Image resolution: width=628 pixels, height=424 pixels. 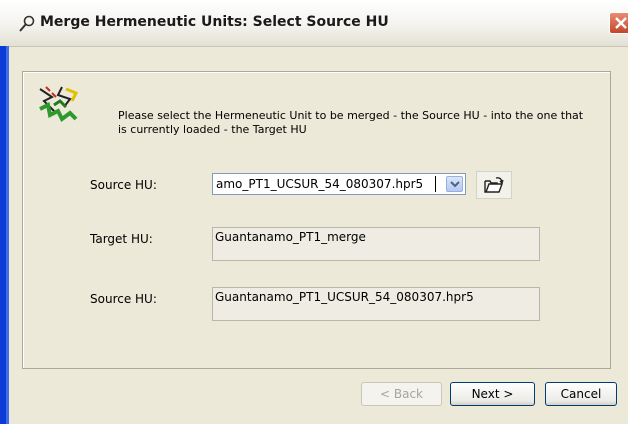 What do you see at coordinates (123, 299) in the screenshot?
I see `source-hu-label: Source HU:` at bounding box center [123, 299].